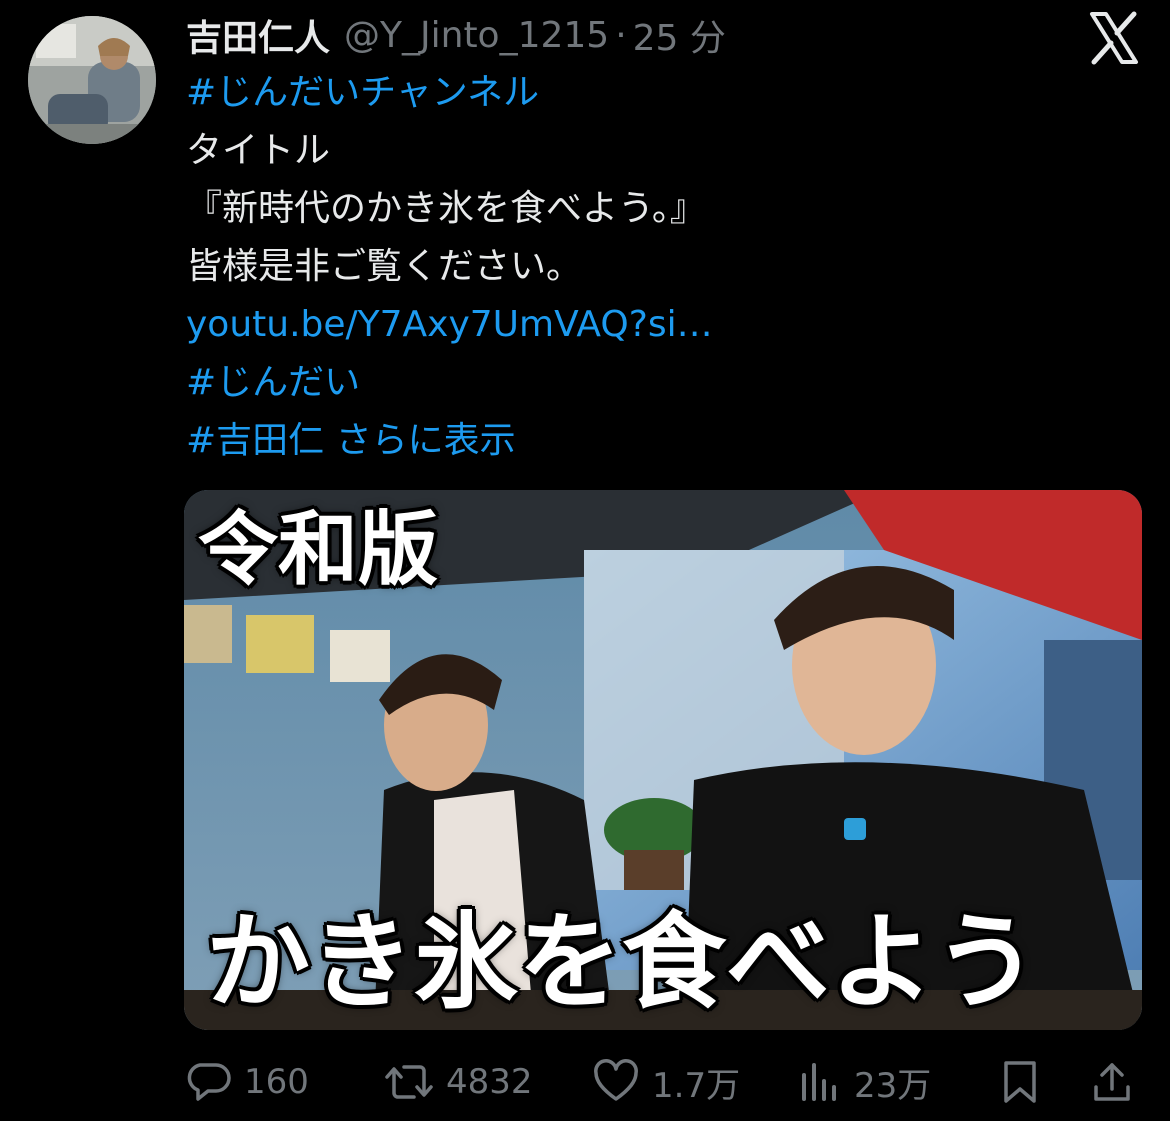 Image resolution: width=1170 pixels, height=1121 pixels. Describe the element at coordinates (622, 962) in the screenshot. I see `thumbnail-caption-bottom: かき氷を食べよう` at that location.